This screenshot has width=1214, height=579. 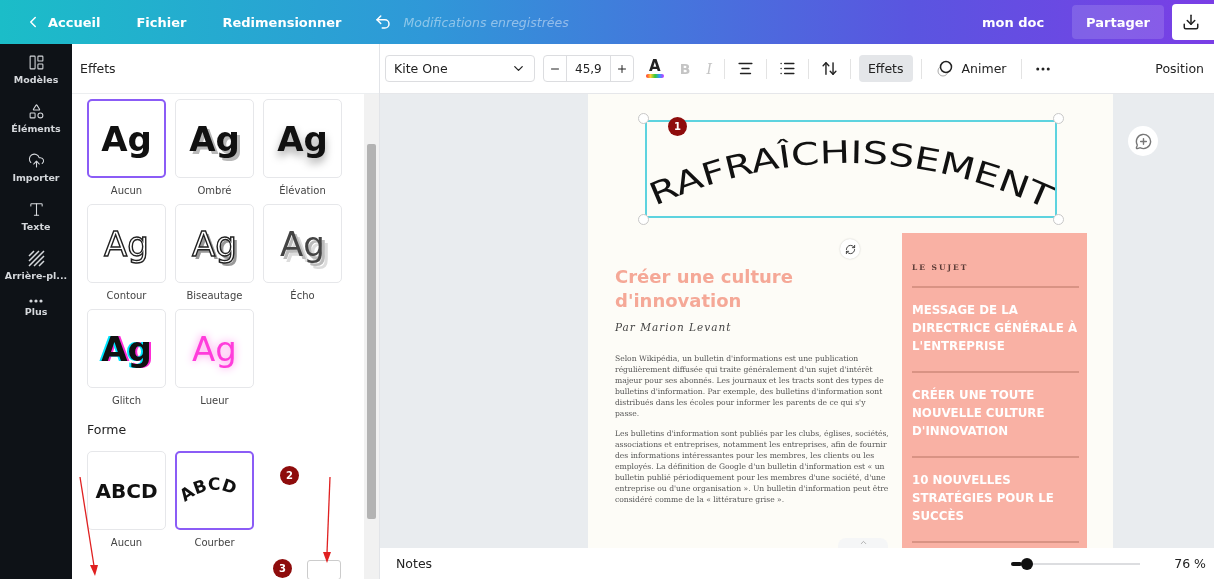 I want to click on effect-label: Glitch, so click(x=126, y=400).